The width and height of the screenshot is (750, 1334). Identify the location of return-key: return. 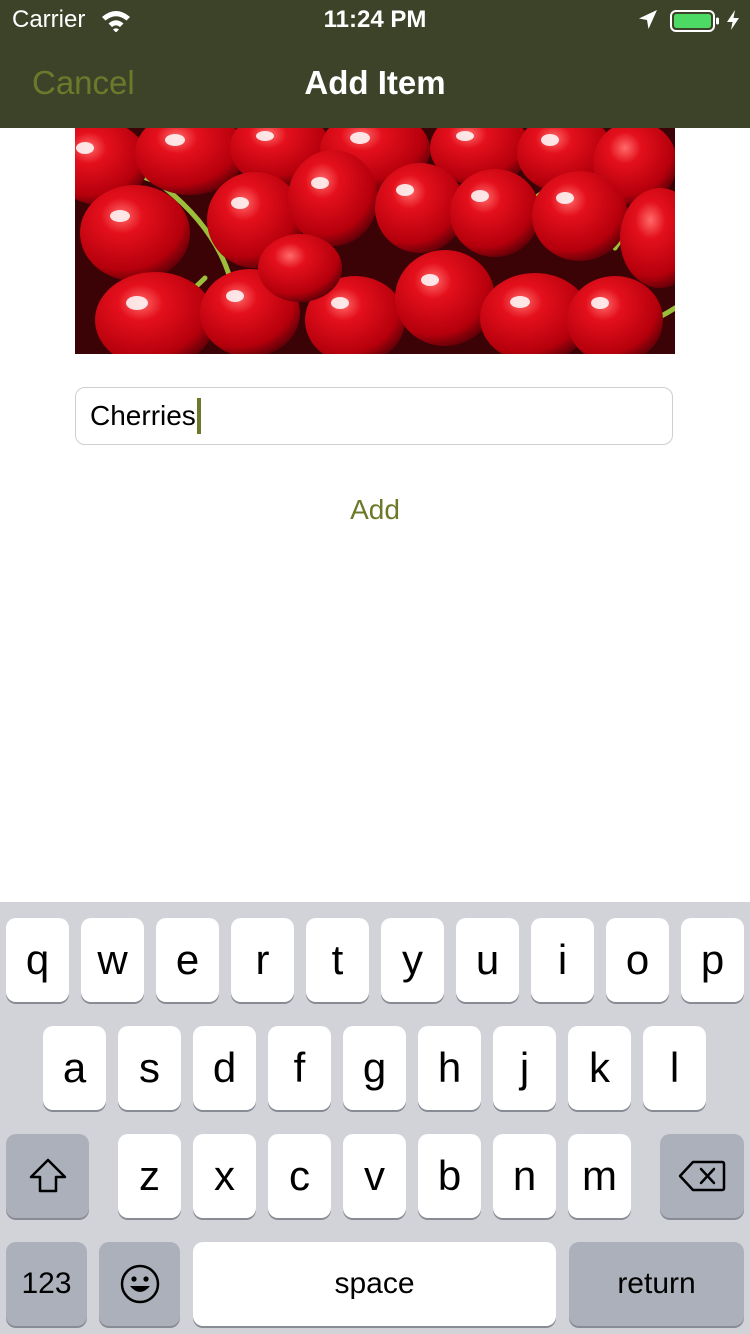
(656, 1284).